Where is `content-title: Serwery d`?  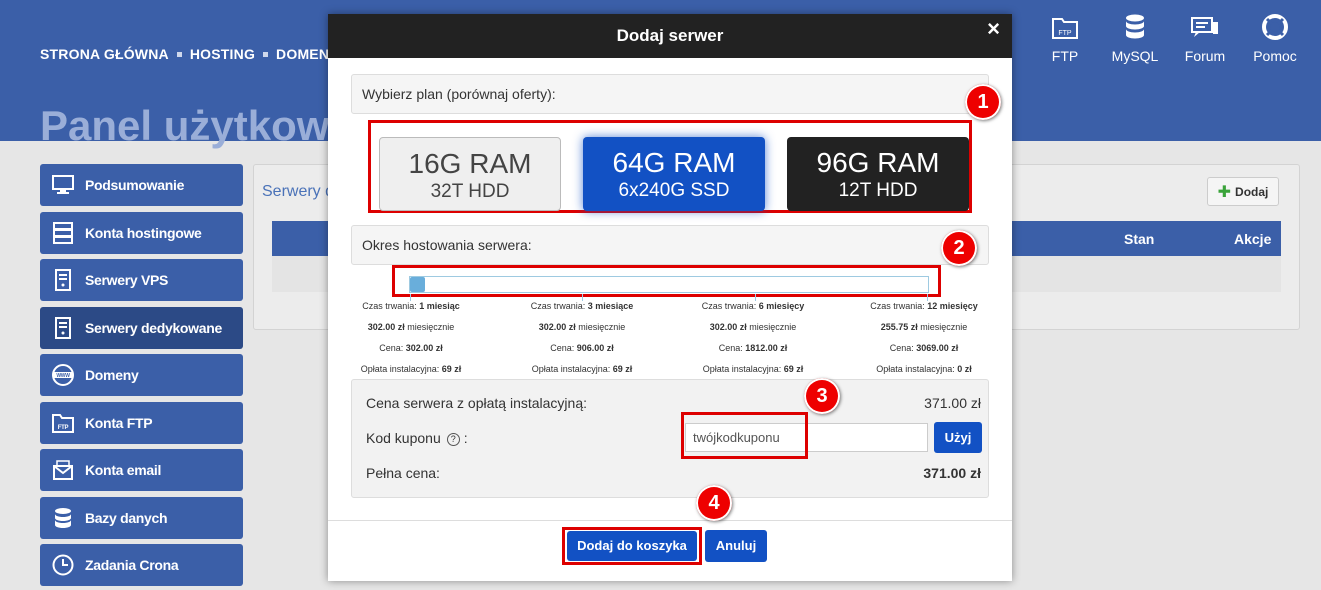 content-title: Serwery d is located at coordinates (298, 191).